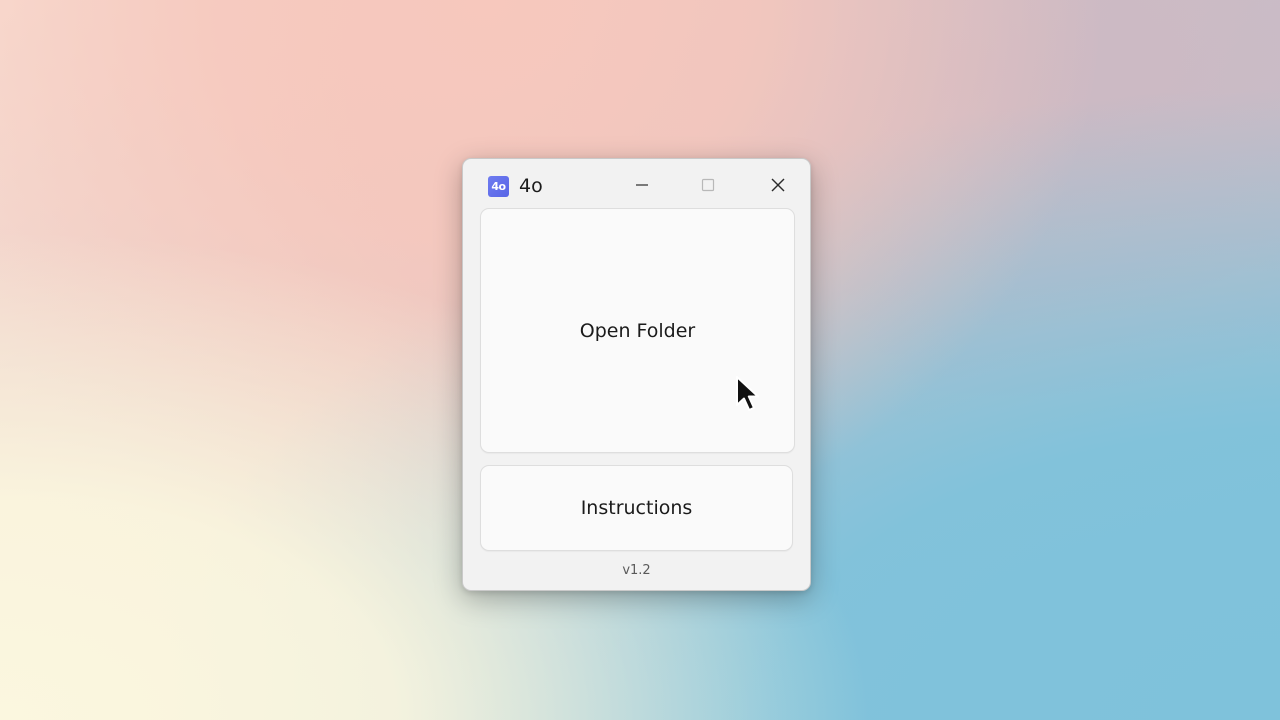  Describe the element at coordinates (747, 393) in the screenshot. I see `mouse-pointer-icon` at that location.